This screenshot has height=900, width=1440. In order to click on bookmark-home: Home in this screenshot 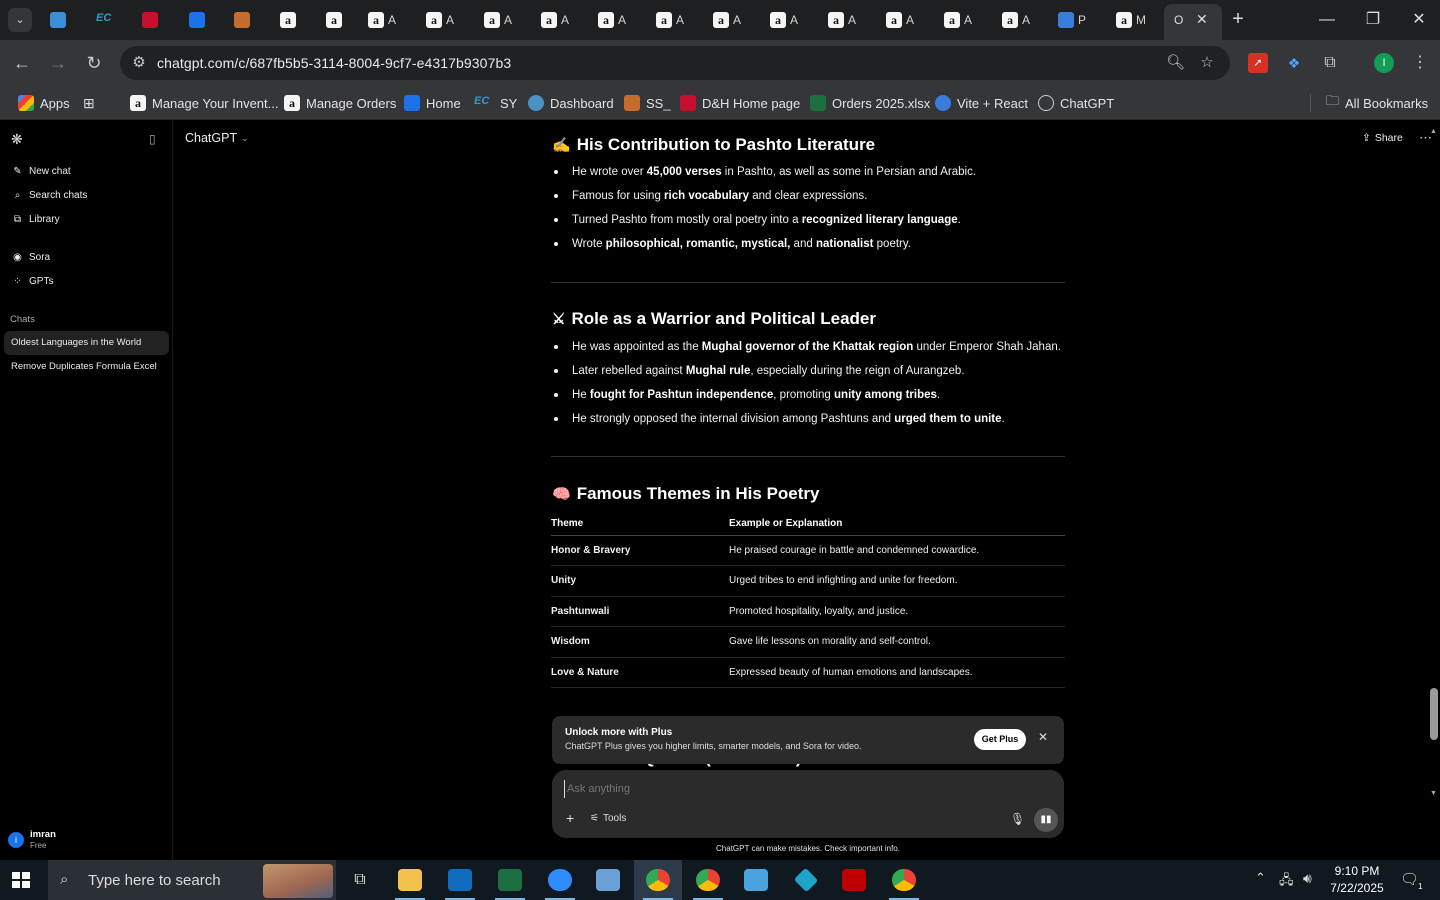, I will do `click(432, 103)`.